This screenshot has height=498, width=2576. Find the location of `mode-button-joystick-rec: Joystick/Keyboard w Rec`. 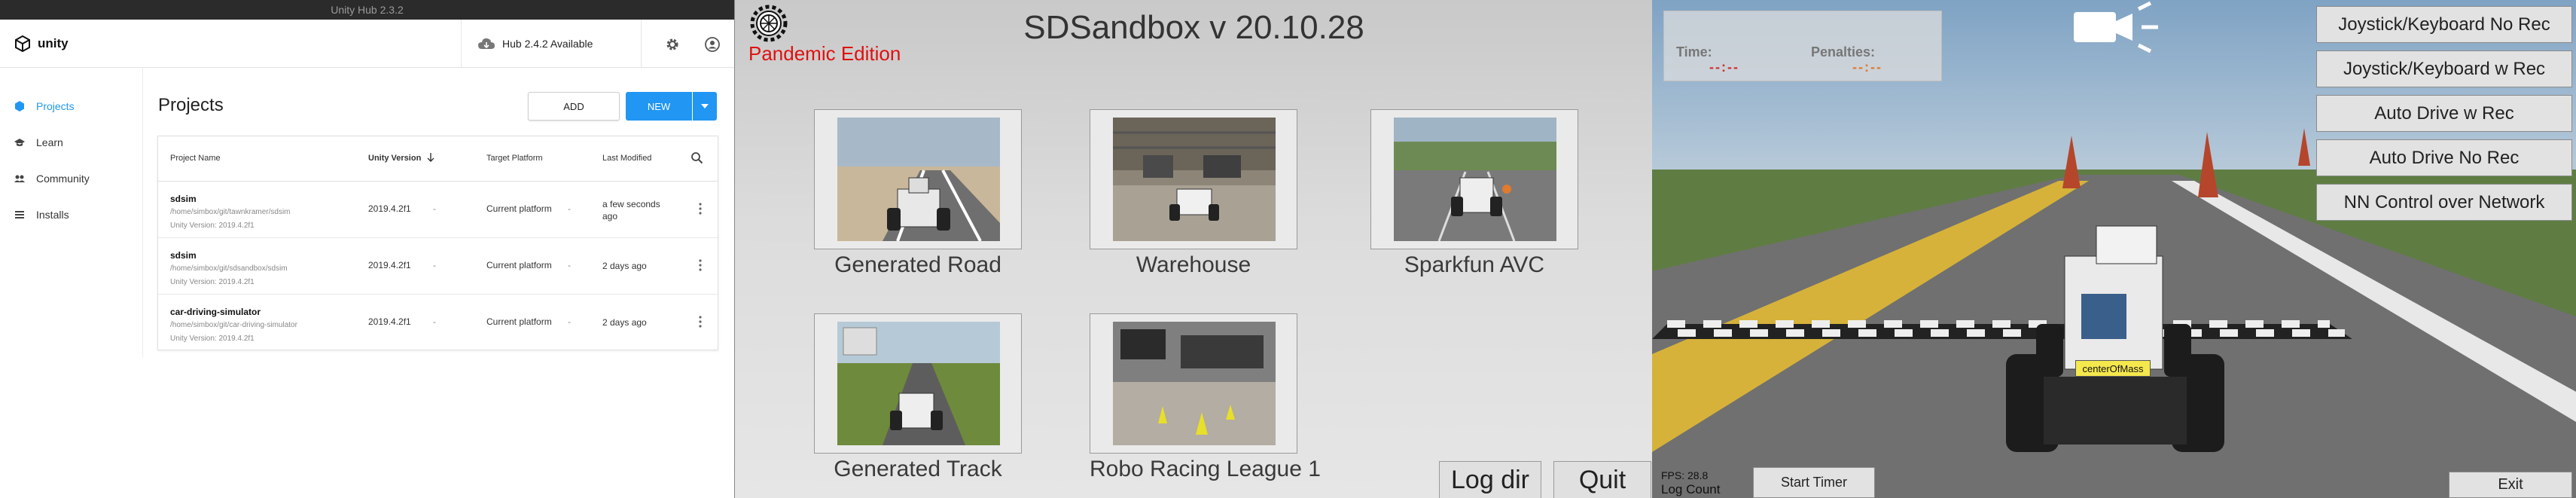

mode-button-joystick-rec: Joystick/Keyboard w Rec is located at coordinates (2444, 69).